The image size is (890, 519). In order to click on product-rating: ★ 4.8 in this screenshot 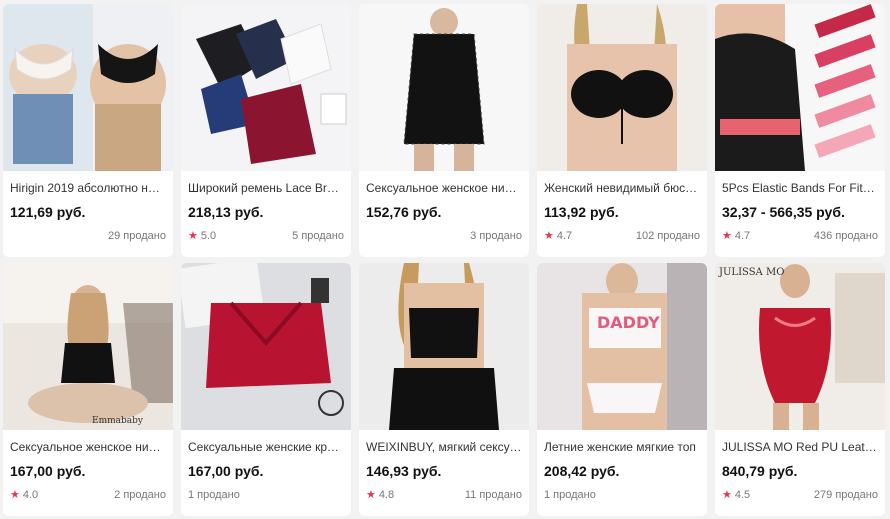, I will do `click(380, 495)`.